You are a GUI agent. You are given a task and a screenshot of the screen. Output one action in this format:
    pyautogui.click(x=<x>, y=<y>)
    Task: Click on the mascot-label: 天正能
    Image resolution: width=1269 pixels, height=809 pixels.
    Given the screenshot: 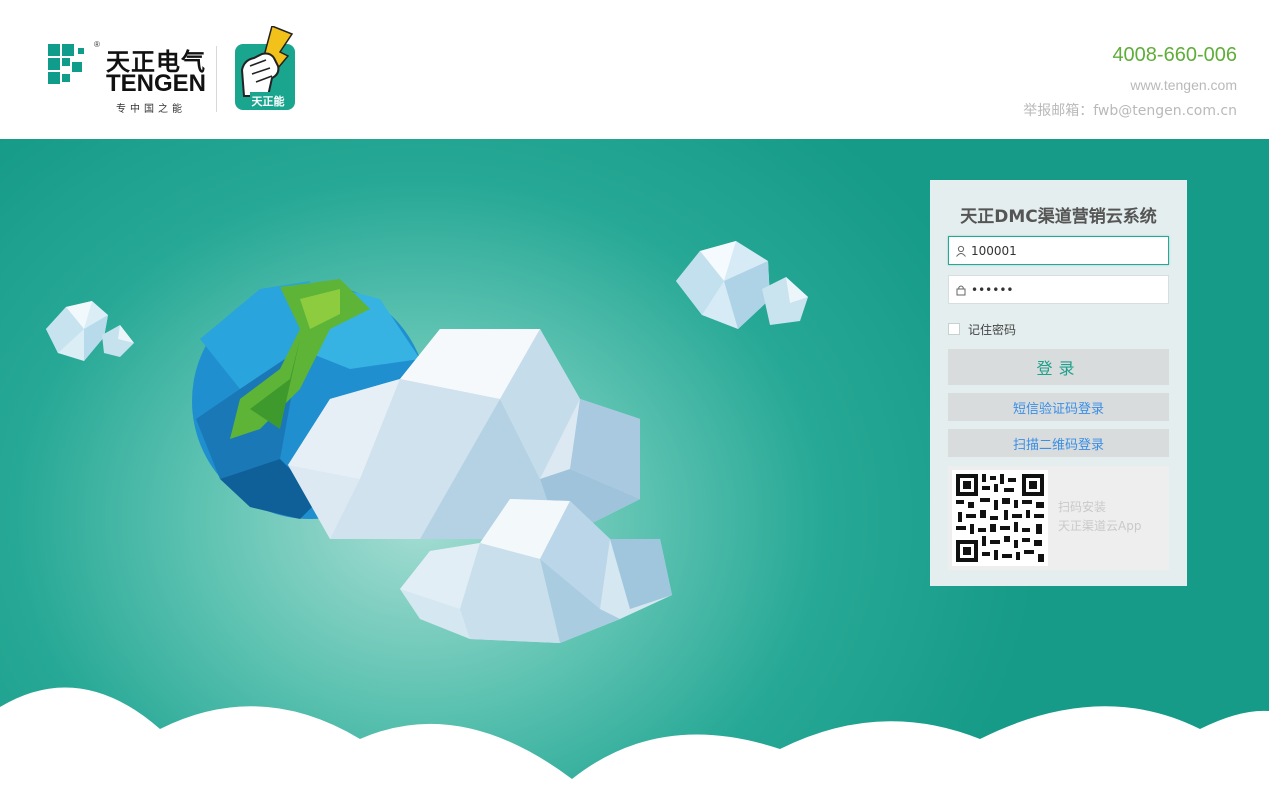 What is the action you would take?
    pyautogui.click(x=268, y=101)
    